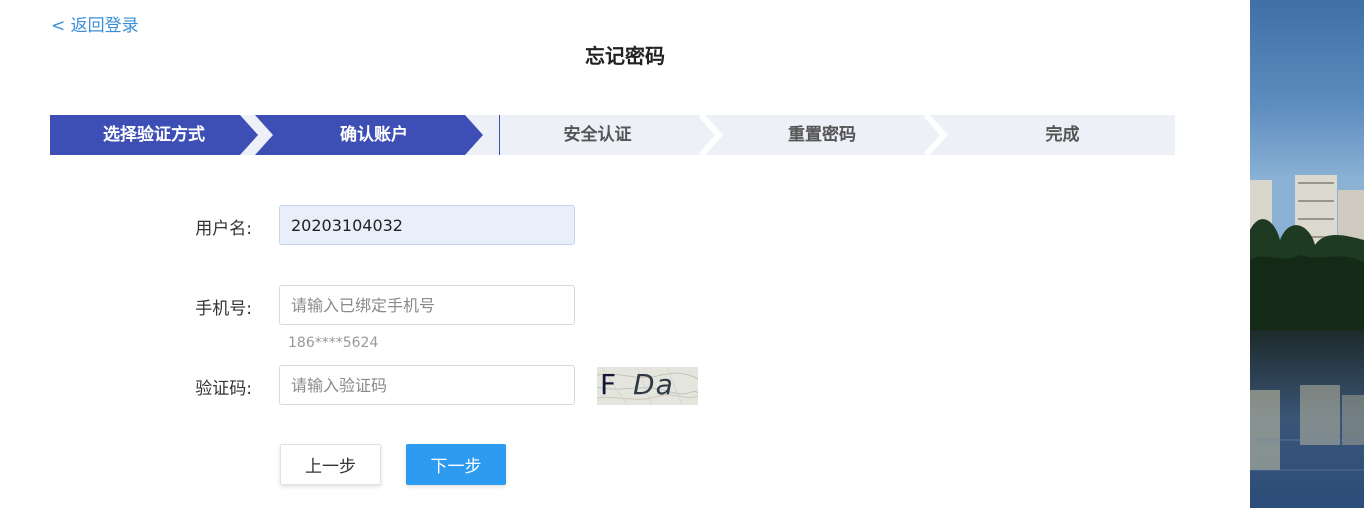  I want to click on next-step-button: 下一步, so click(456, 464).